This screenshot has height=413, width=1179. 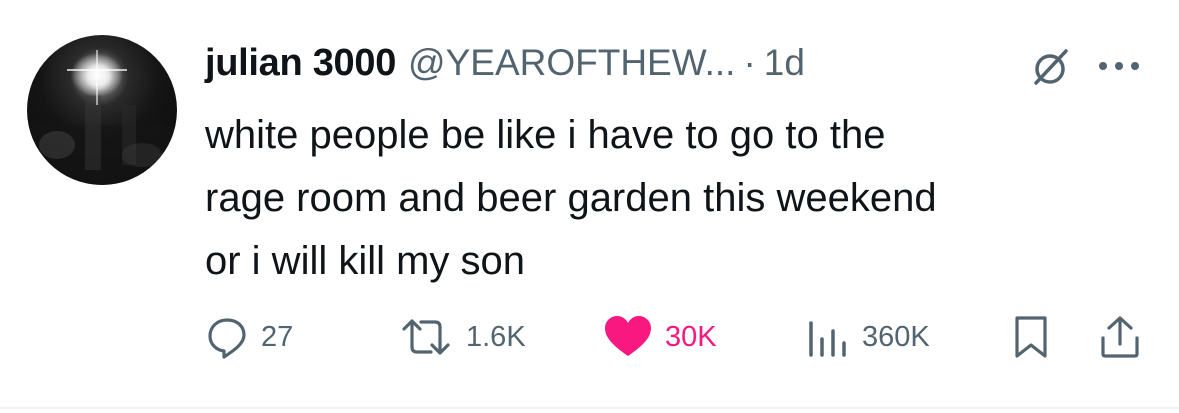 I want to click on reply-button: 27, so click(x=249, y=337).